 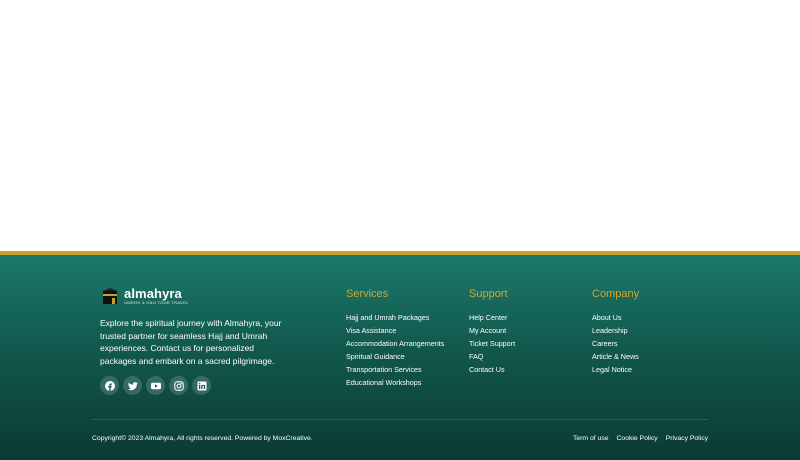 What do you see at coordinates (400, 419) in the screenshot?
I see `footer-divider` at bounding box center [400, 419].